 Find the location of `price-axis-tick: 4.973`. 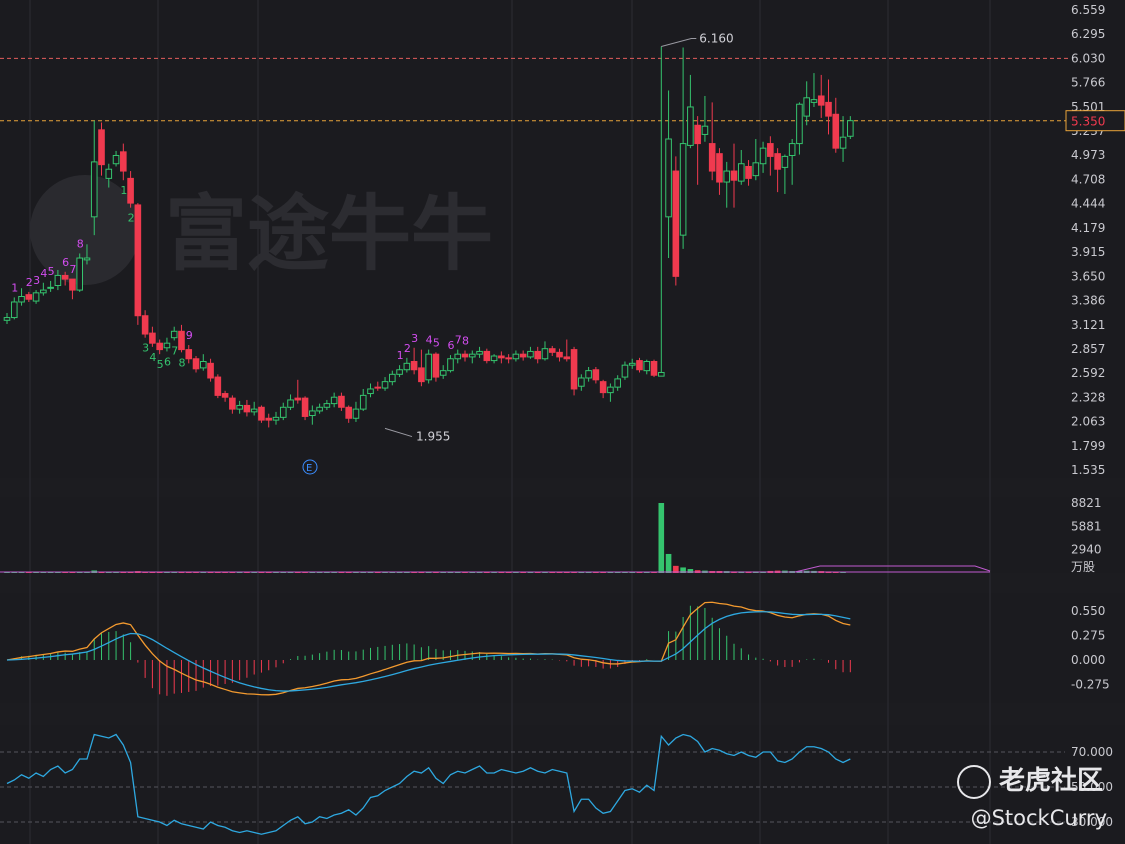

price-axis-tick: 4.973 is located at coordinates (1088, 155).